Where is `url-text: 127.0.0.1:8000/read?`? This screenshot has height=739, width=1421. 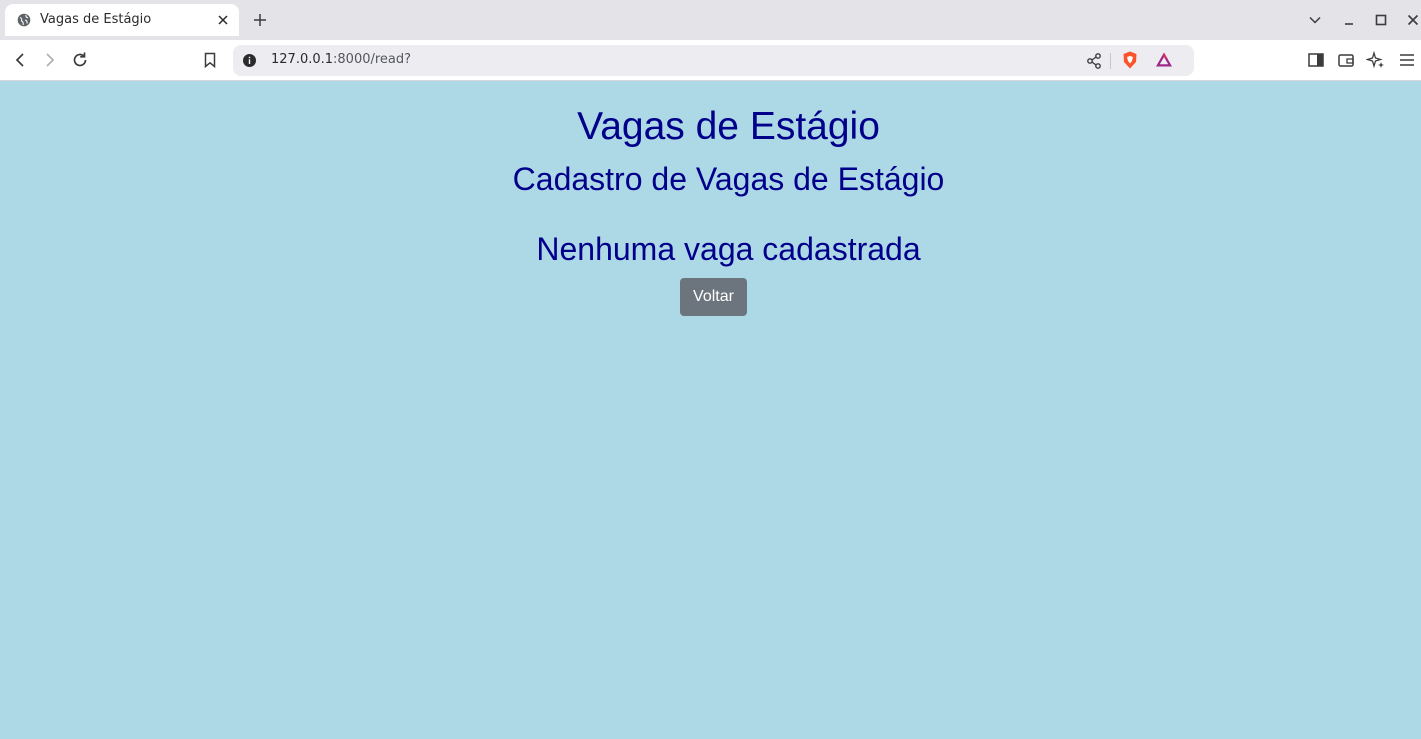
url-text: 127.0.0.1:8000/read? is located at coordinates (341, 59).